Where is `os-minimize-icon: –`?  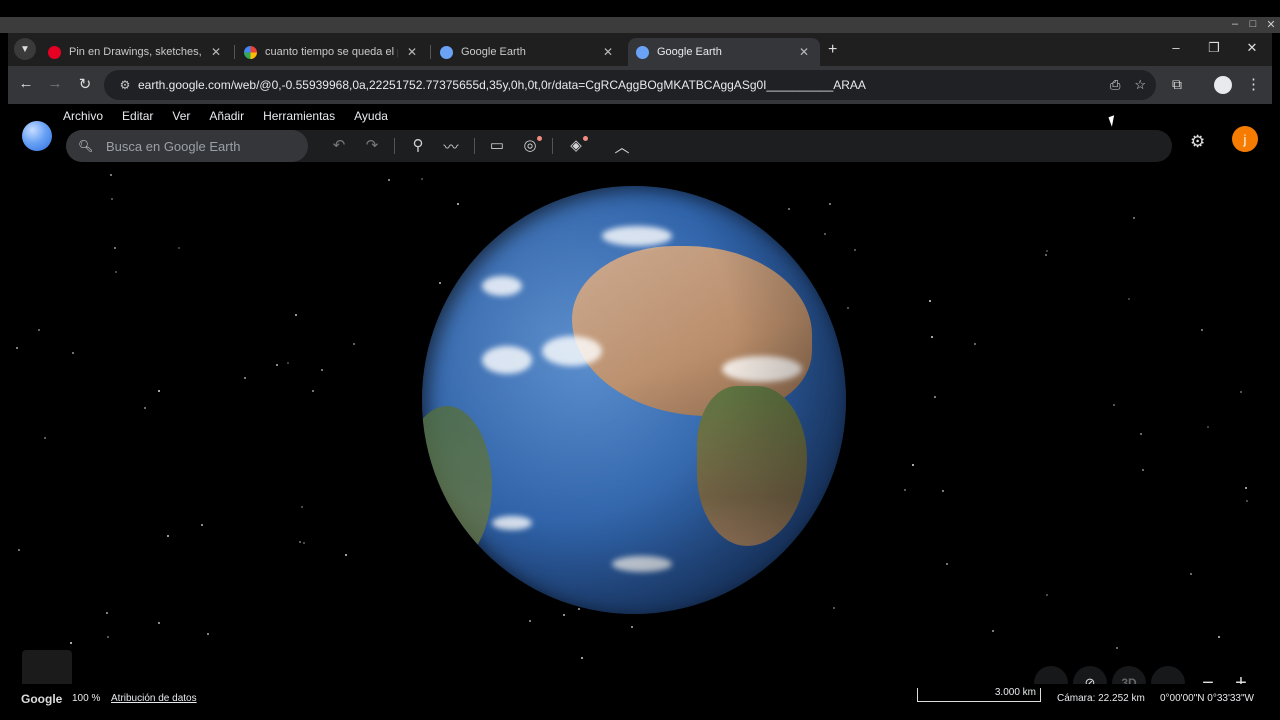
os-minimize-icon: – is located at coordinates (1235, 24).